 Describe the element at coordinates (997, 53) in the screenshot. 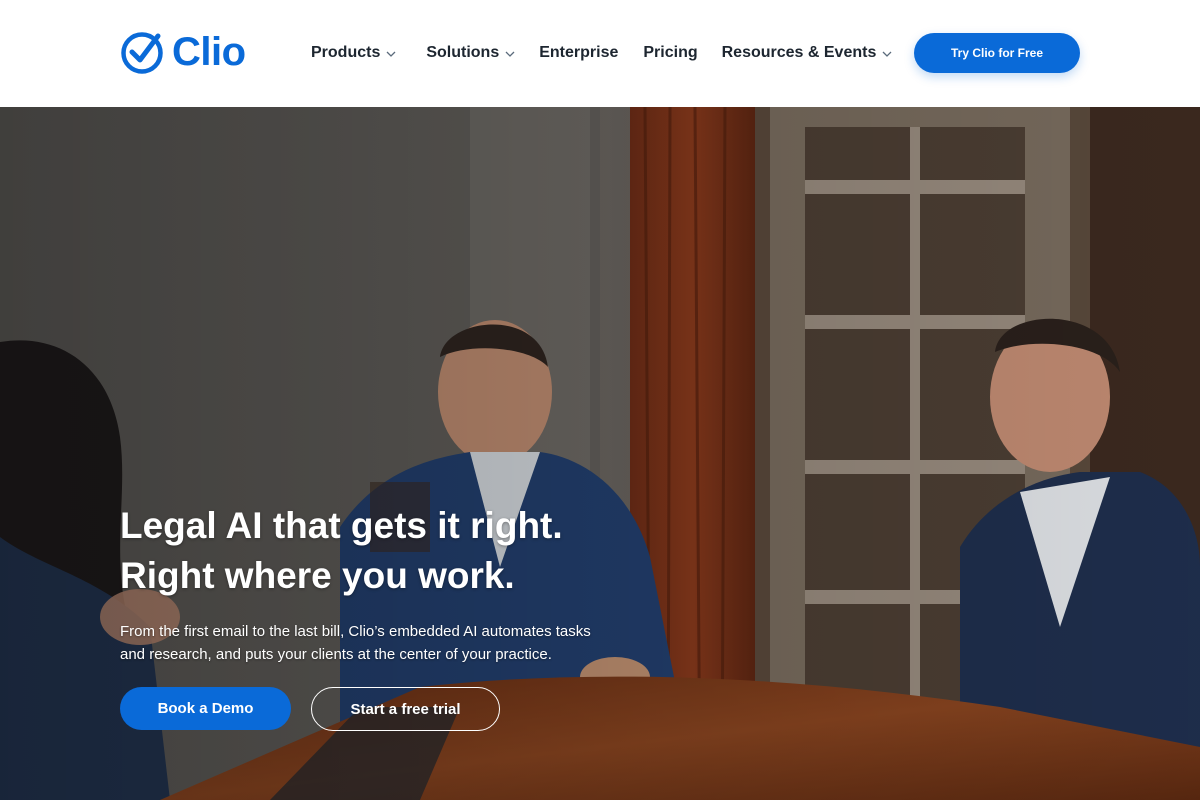

I see `try-clio-free-button: Try Clio for Free` at that location.